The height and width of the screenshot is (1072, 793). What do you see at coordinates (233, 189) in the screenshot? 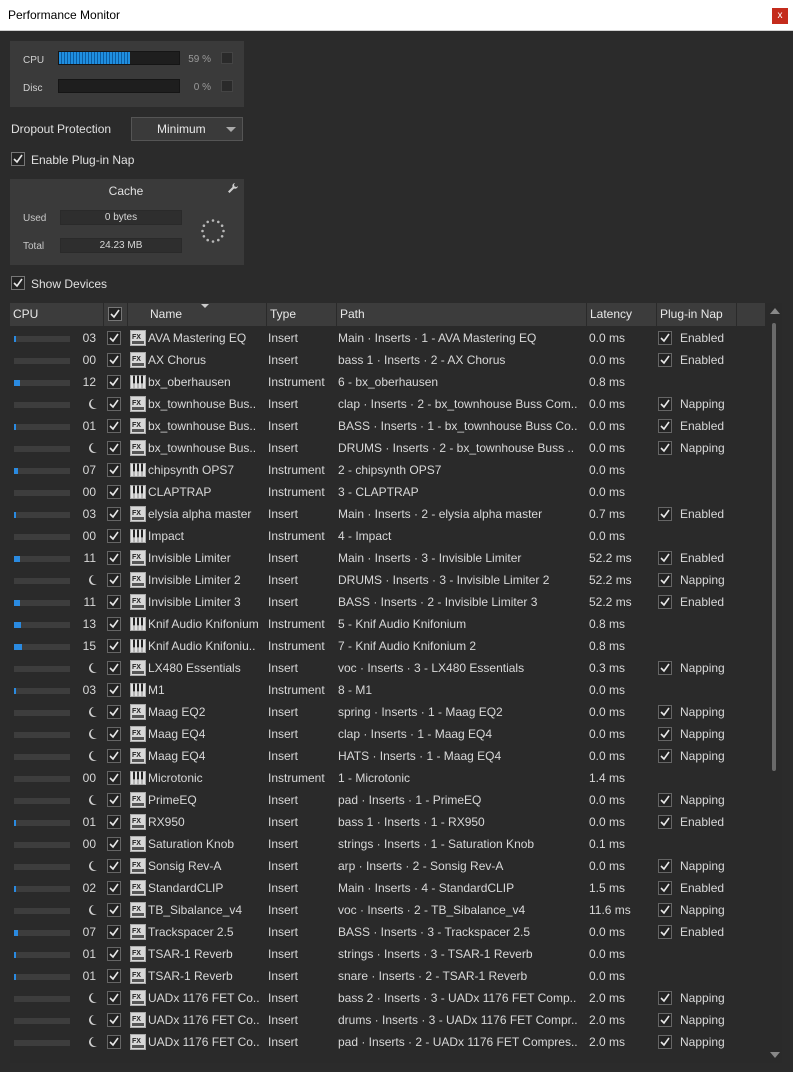
I see `wrench-icon` at bounding box center [233, 189].